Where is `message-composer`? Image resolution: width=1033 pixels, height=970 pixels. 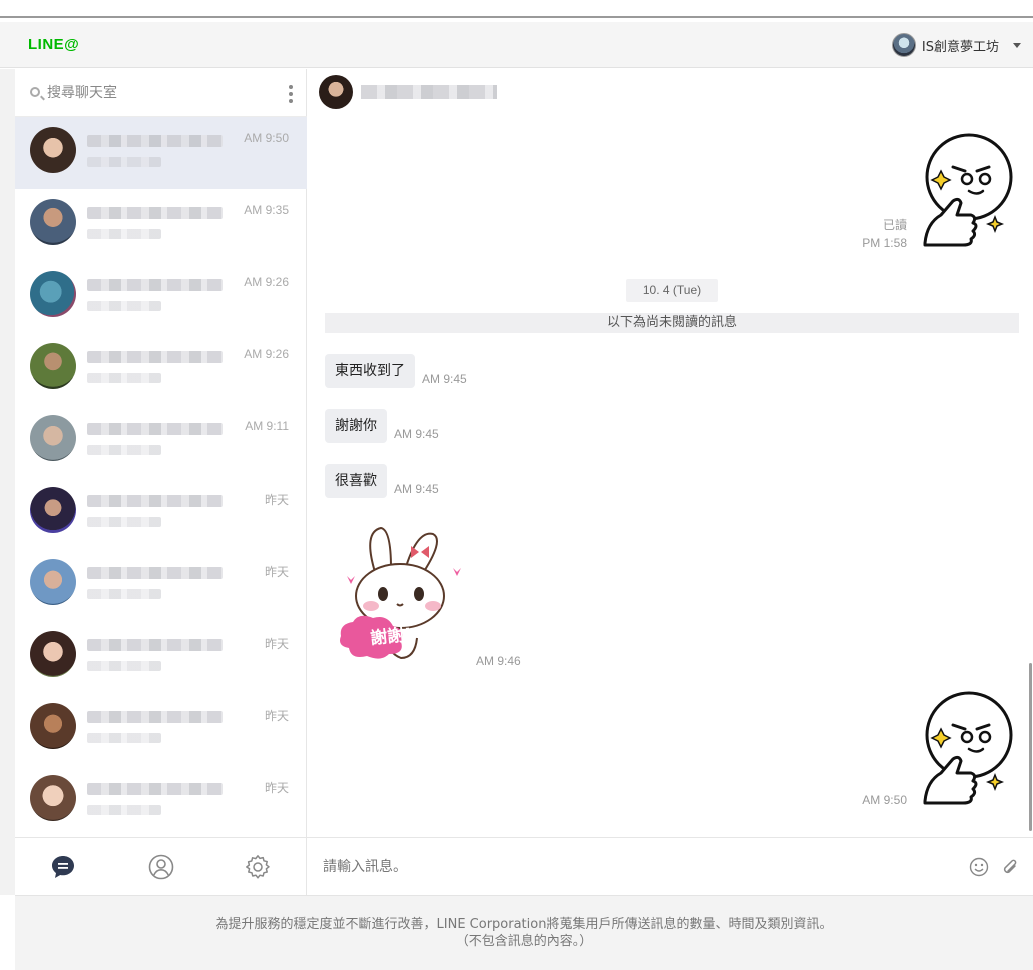 message-composer is located at coordinates (670, 866).